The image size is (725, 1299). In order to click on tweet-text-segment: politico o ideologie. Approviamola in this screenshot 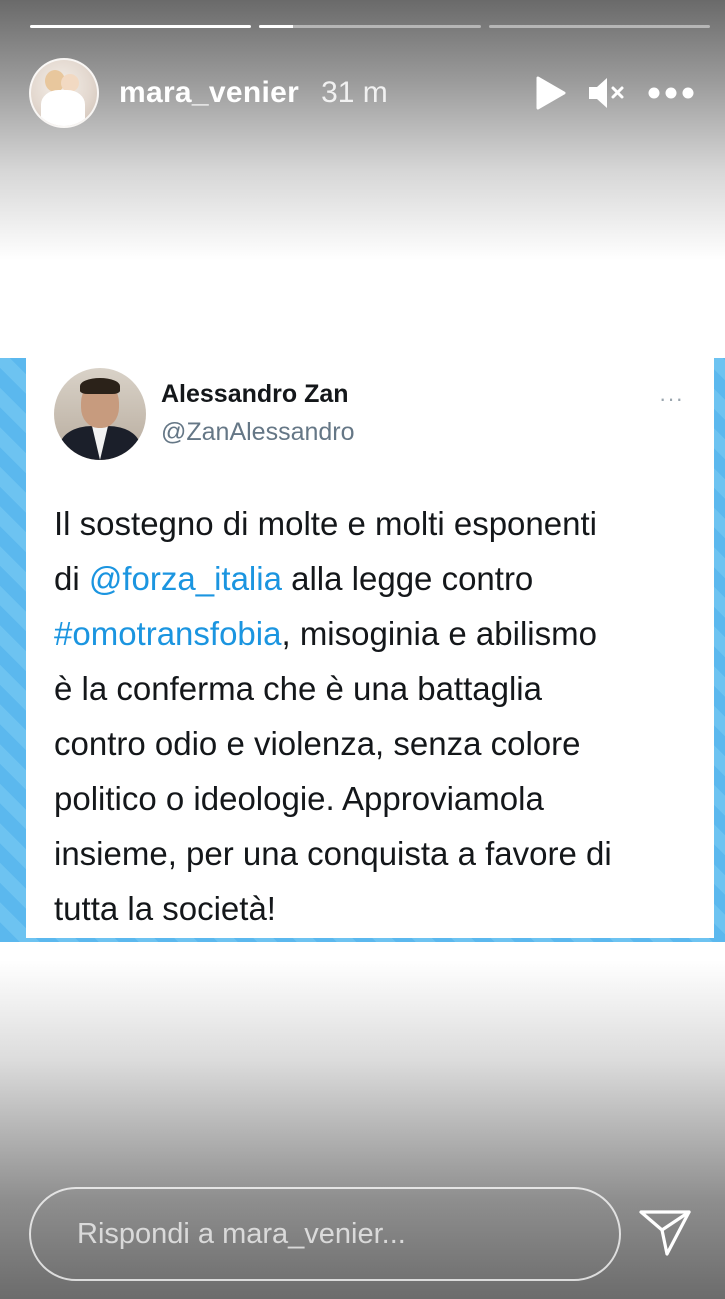, I will do `click(299, 798)`.